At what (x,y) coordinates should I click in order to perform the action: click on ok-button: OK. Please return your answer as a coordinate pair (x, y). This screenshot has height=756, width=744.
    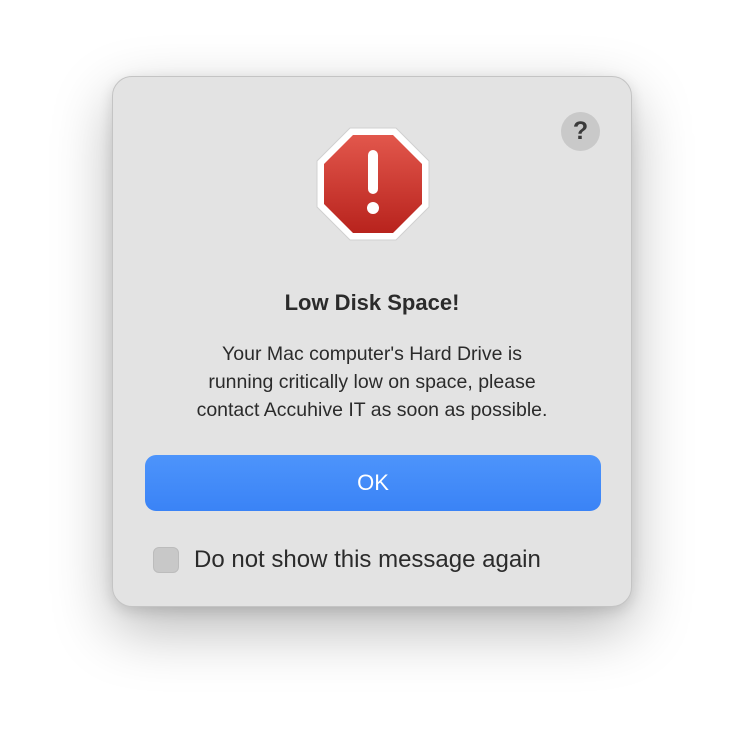
    Looking at the image, I should click on (373, 483).